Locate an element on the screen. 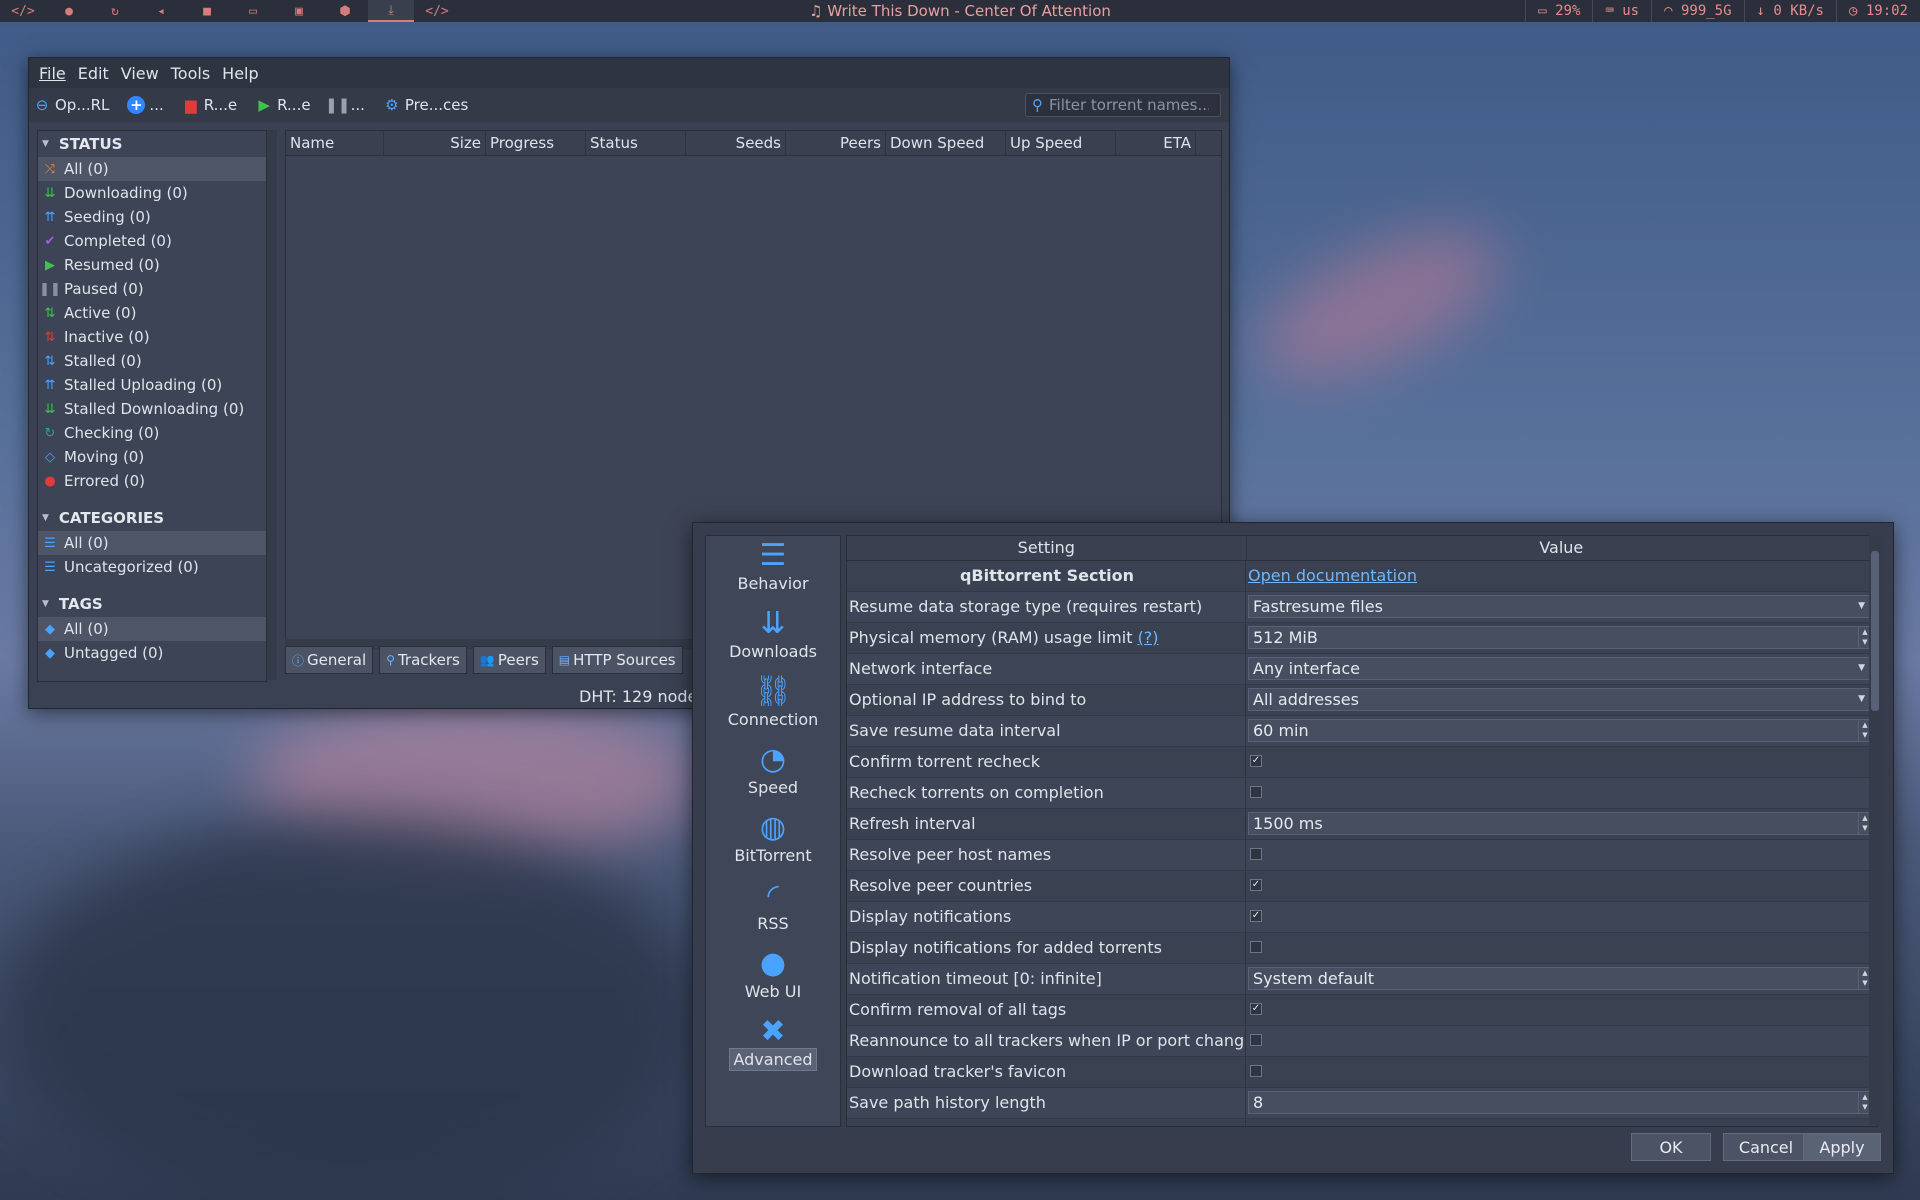 This screenshot has width=1920, height=1200. col-size: Size is located at coordinates (435, 143).